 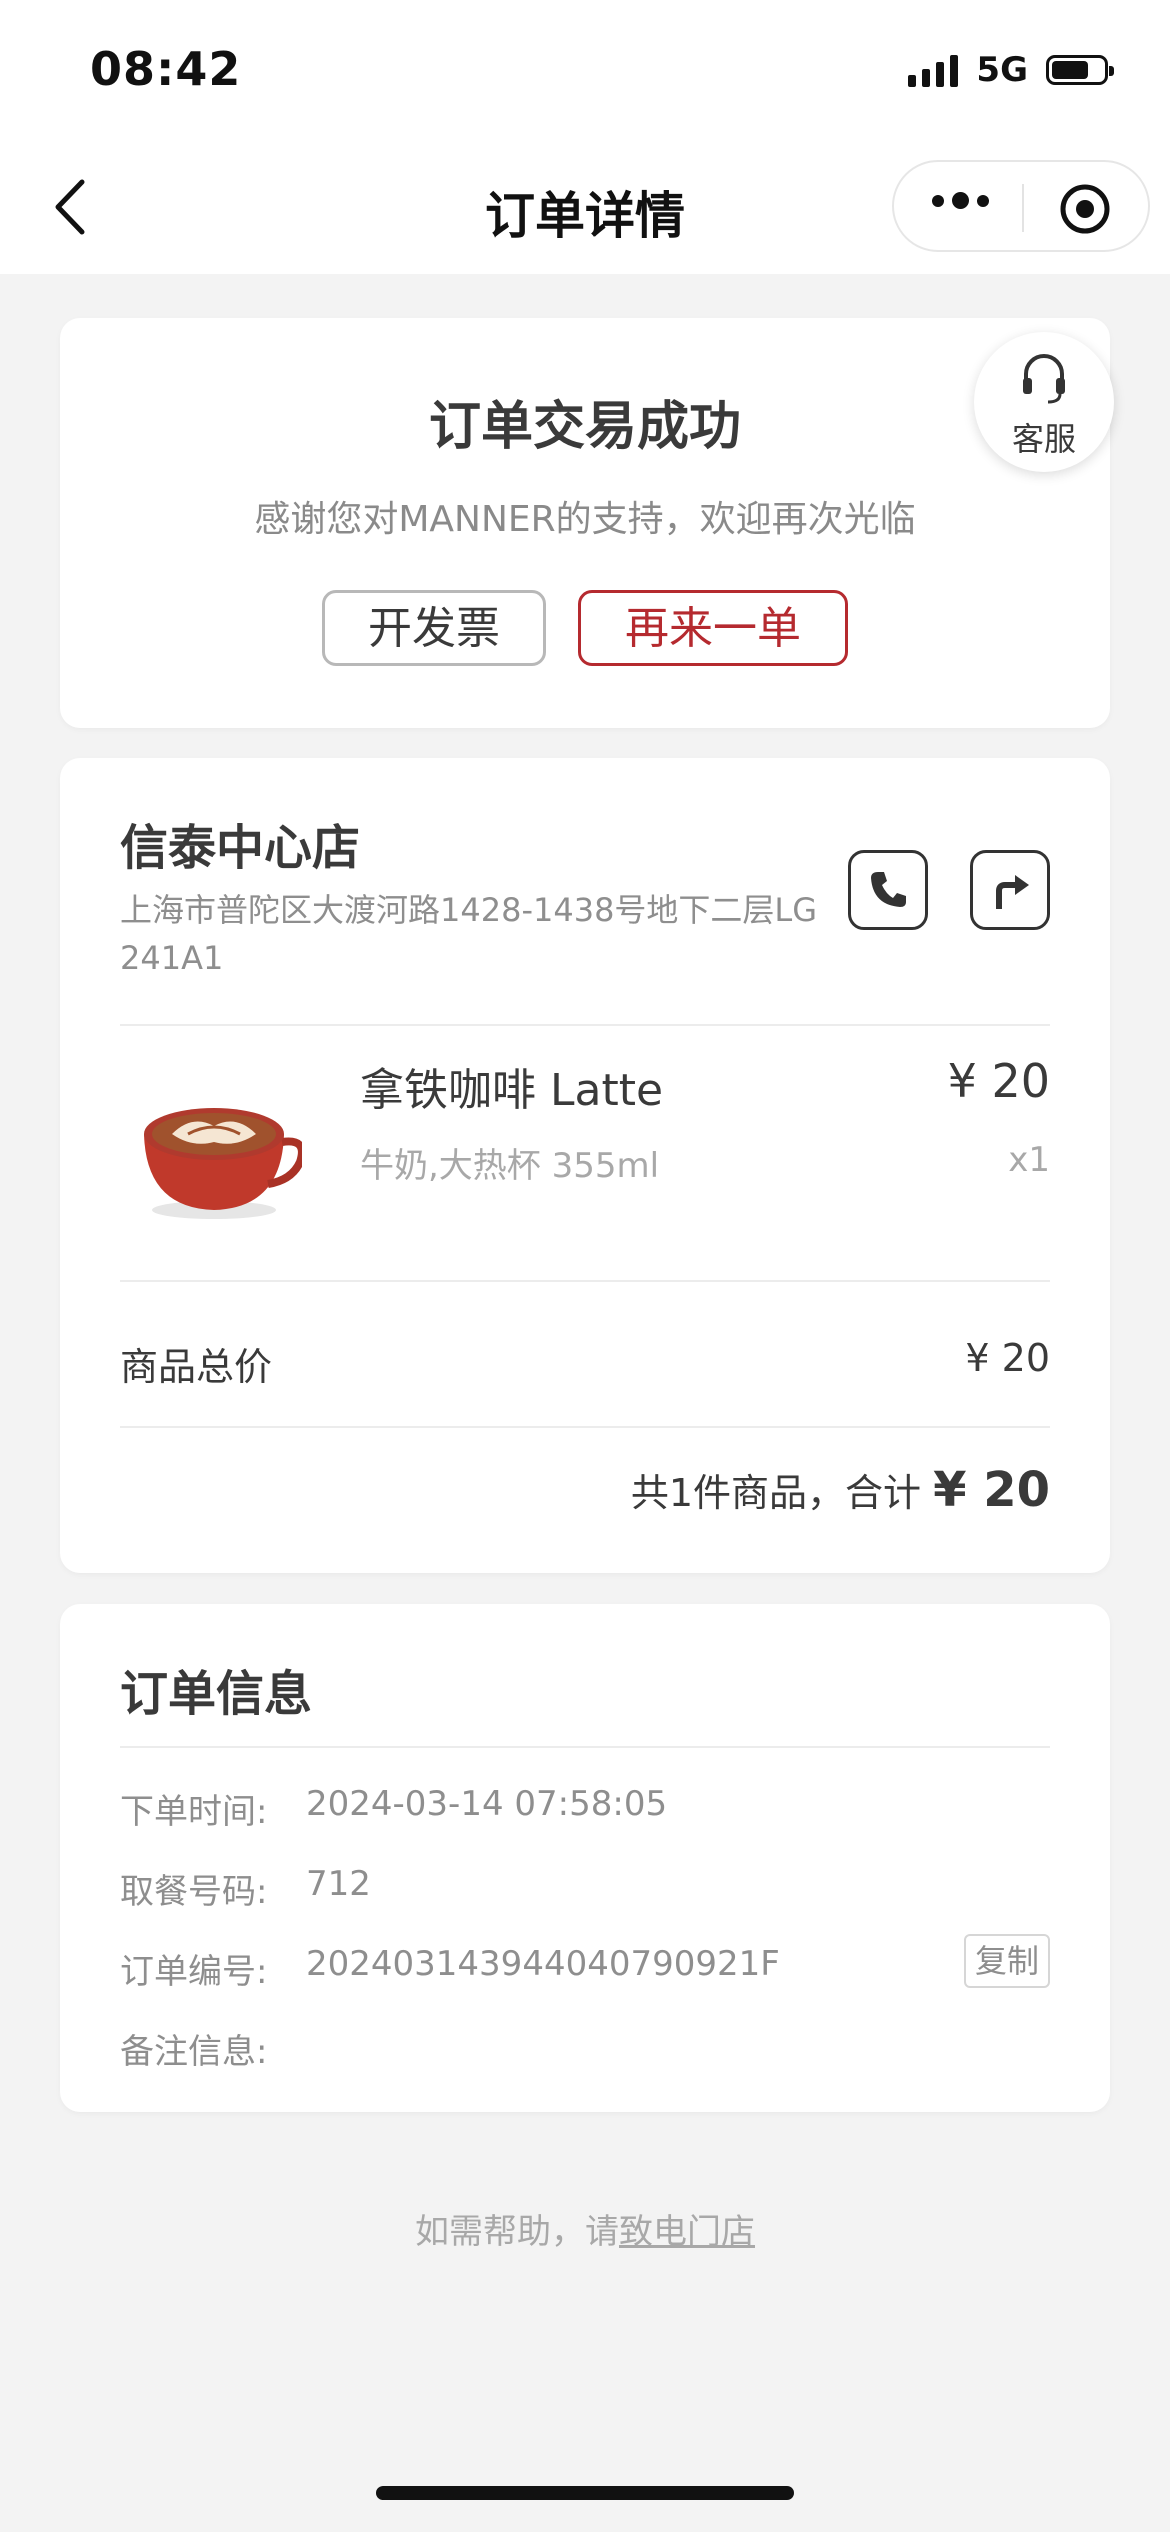 What do you see at coordinates (585, 2493) in the screenshot?
I see `home-indicator` at bounding box center [585, 2493].